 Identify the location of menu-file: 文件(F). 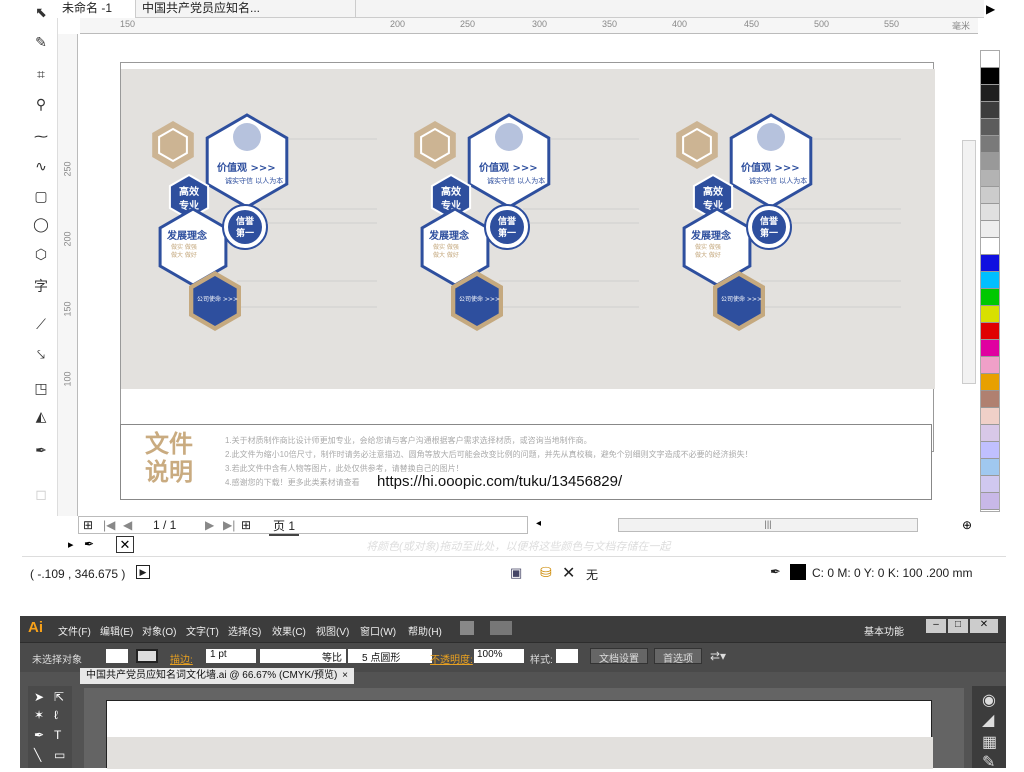
(74, 630).